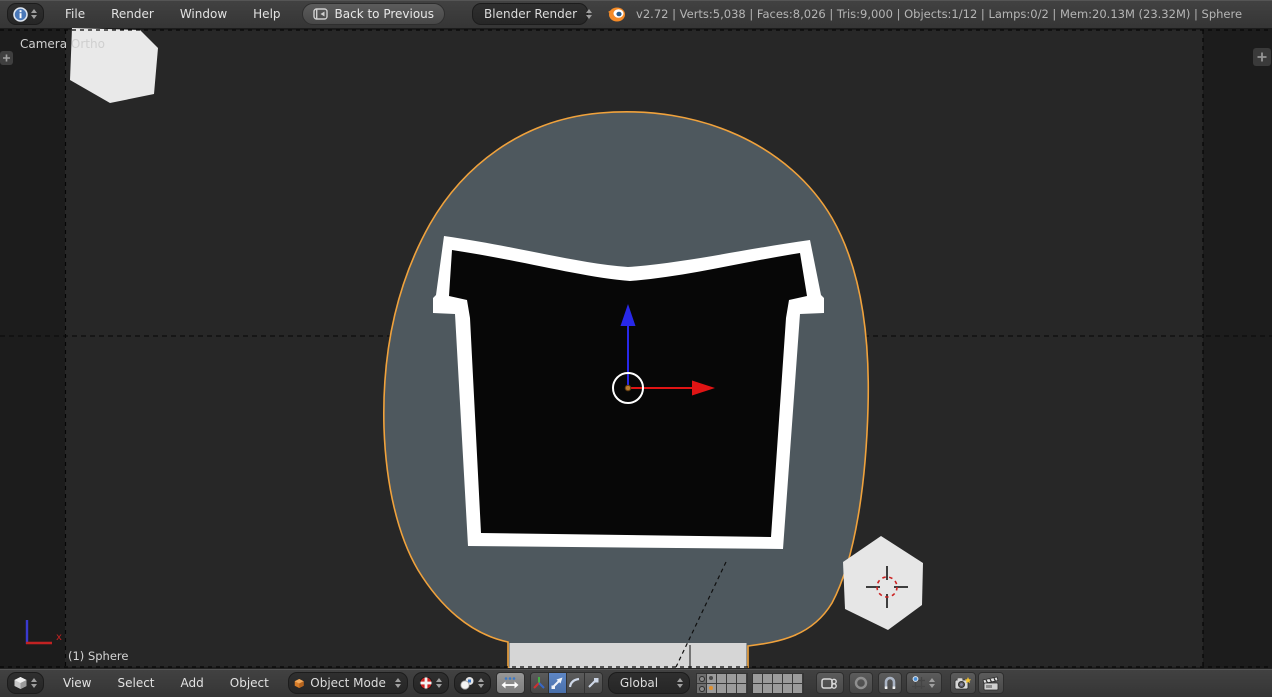 The image size is (1272, 697). What do you see at coordinates (932, 683) in the screenshot?
I see `snap-element-spinner` at bounding box center [932, 683].